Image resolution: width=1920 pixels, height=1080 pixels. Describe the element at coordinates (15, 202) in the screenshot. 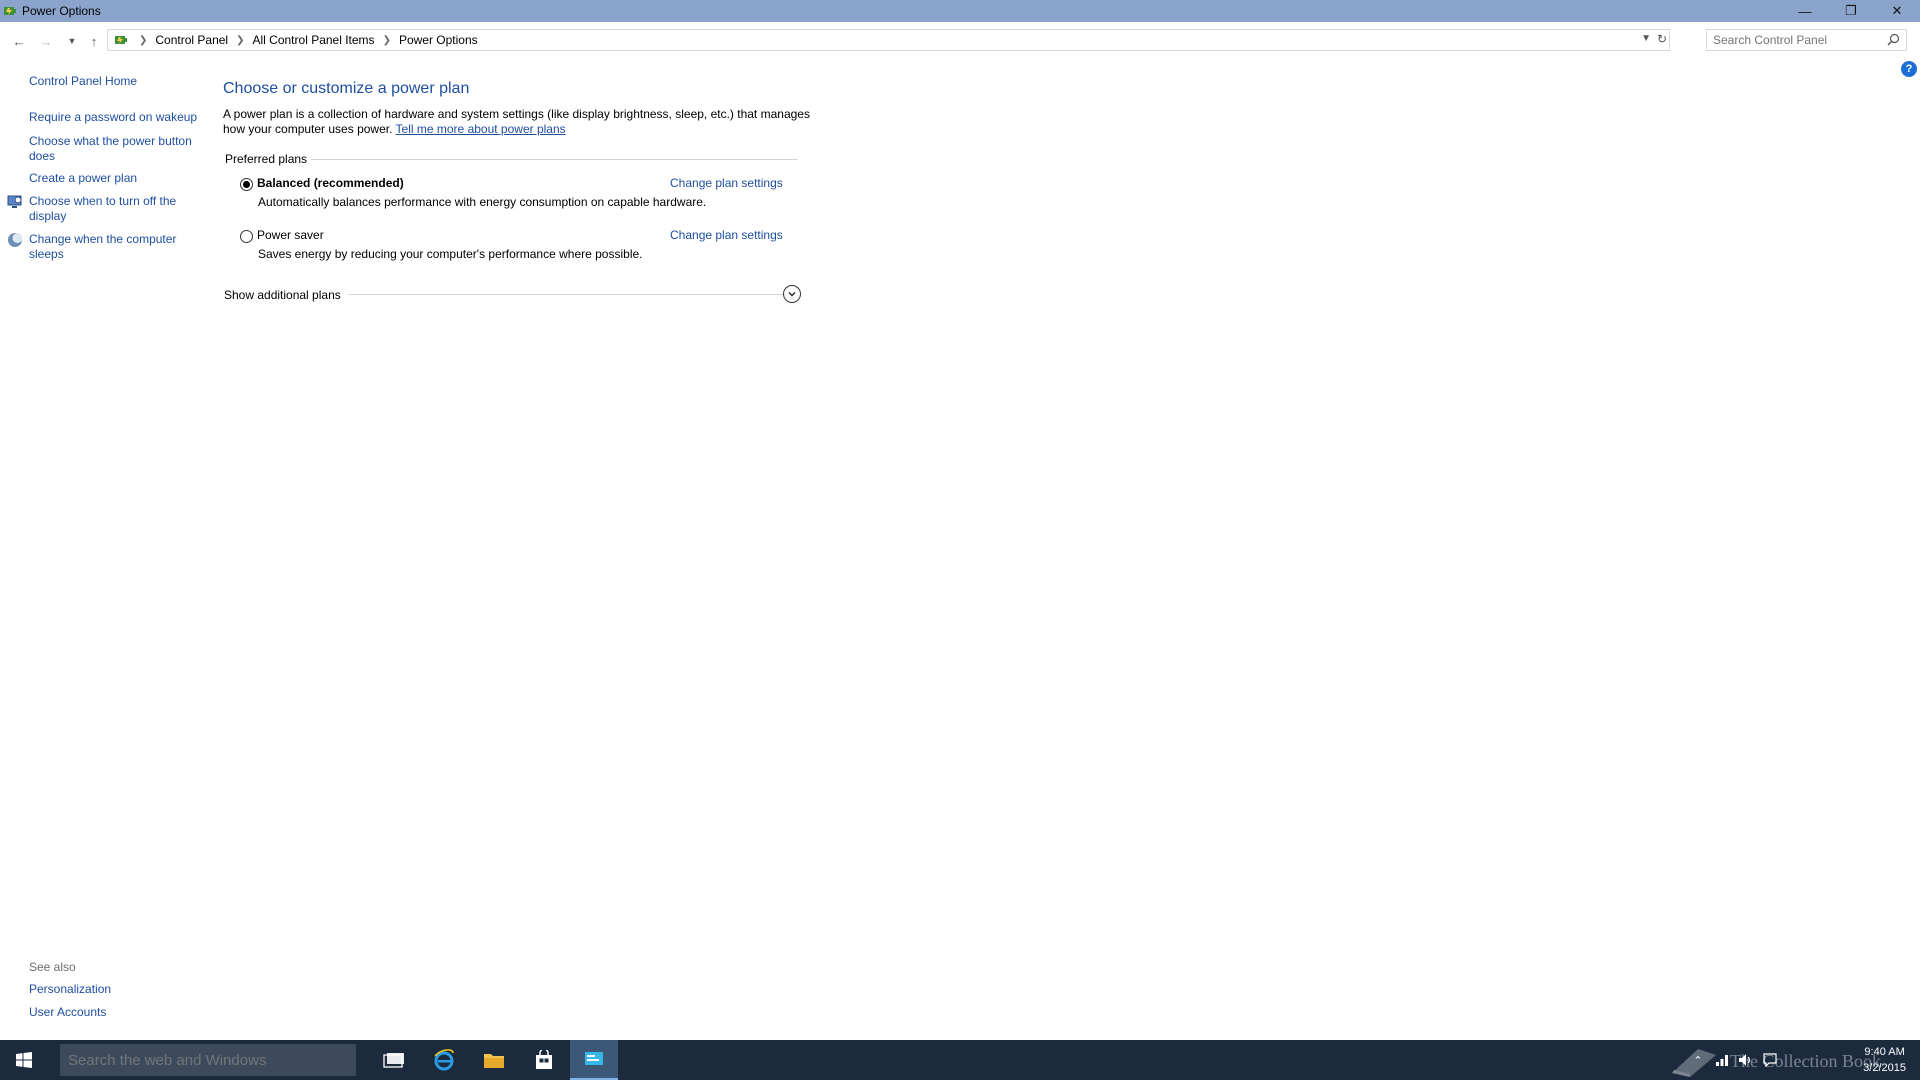

I see `display-icon` at that location.